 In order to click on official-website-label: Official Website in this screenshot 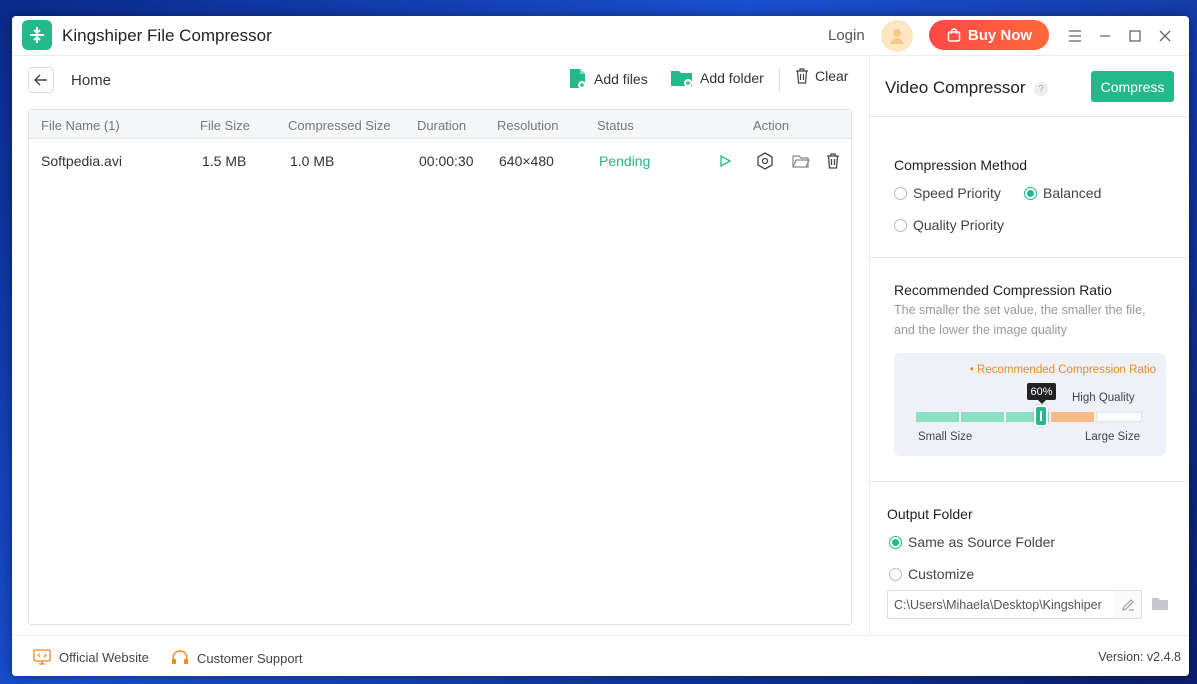, I will do `click(104, 657)`.